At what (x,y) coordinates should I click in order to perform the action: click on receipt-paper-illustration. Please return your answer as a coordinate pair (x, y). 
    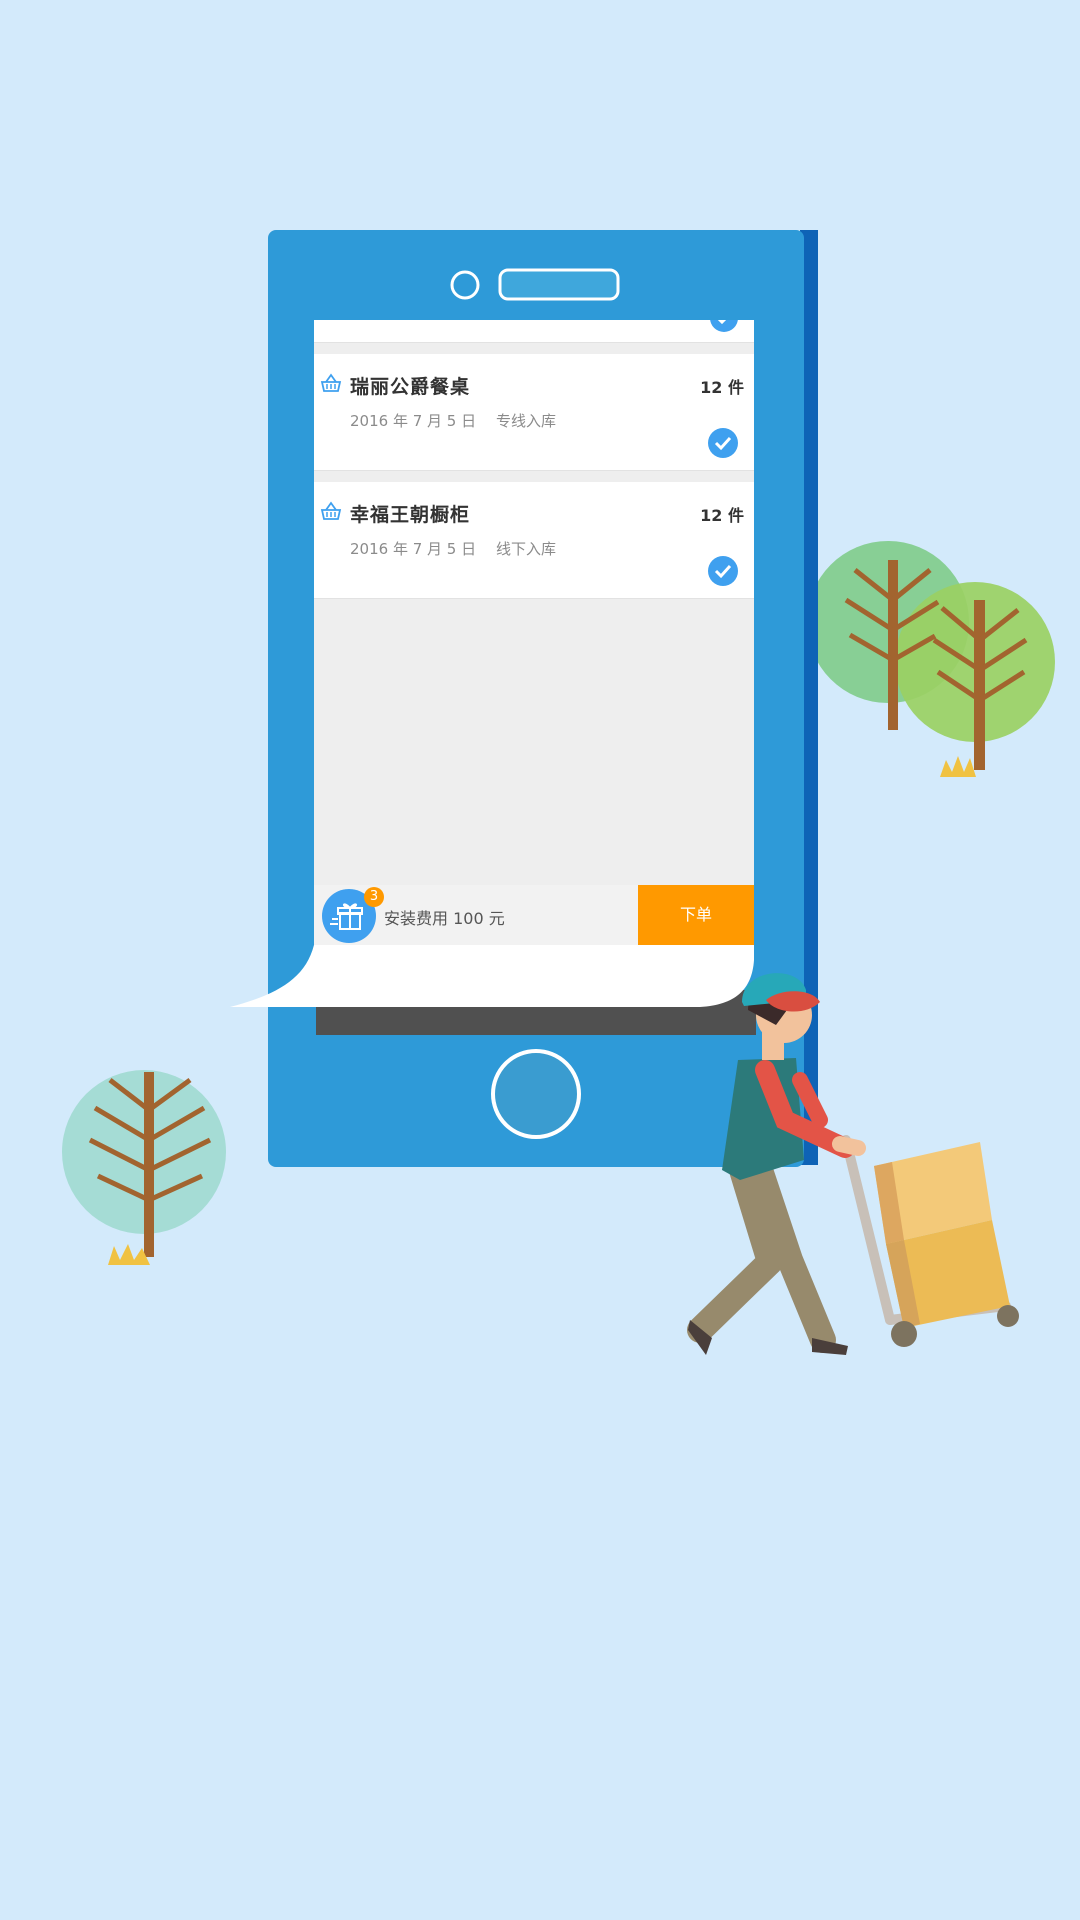
    Looking at the image, I should click on (492, 976).